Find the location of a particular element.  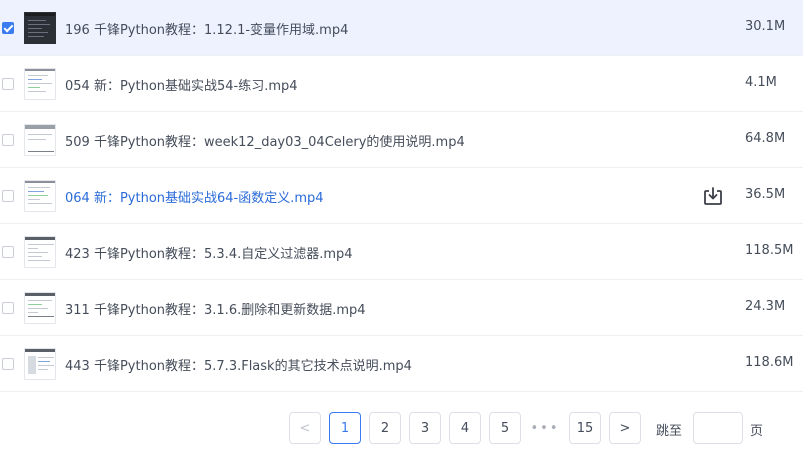

file-name: 311 千锋Python教程：3.1.6.删除和更新数据.mp4 is located at coordinates (215, 308).